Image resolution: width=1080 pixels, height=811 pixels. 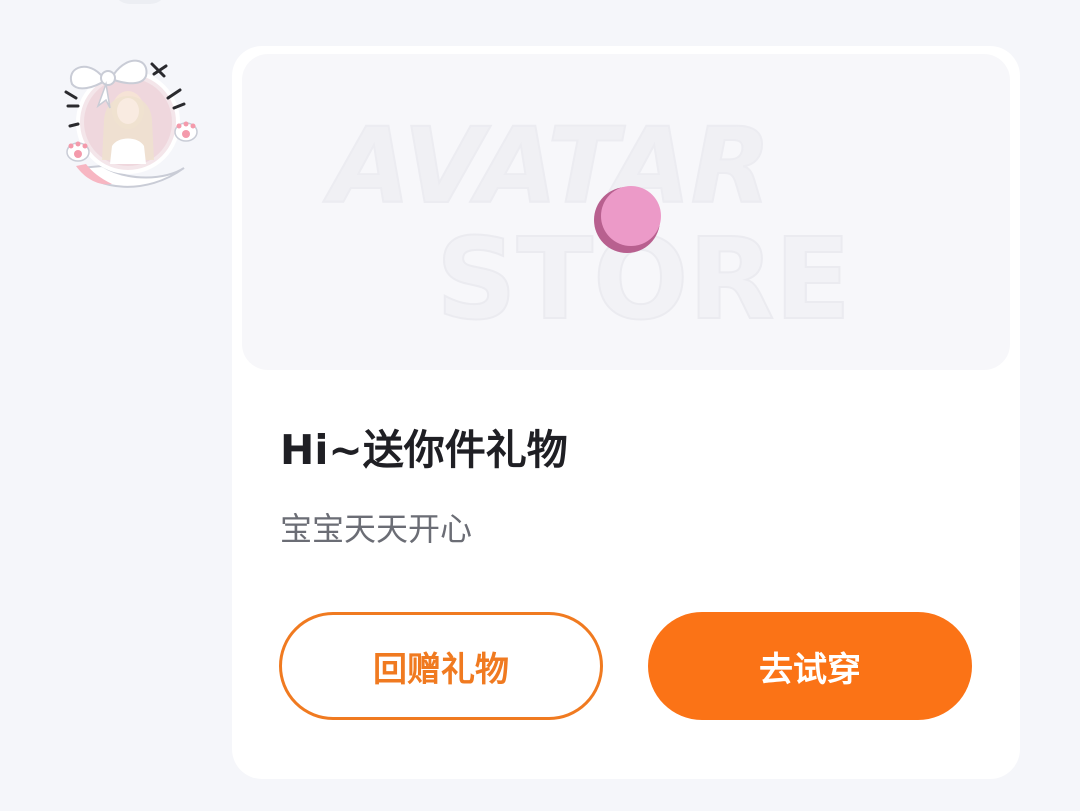 I want to click on avatar-frame-icon, so click(x=131, y=123).